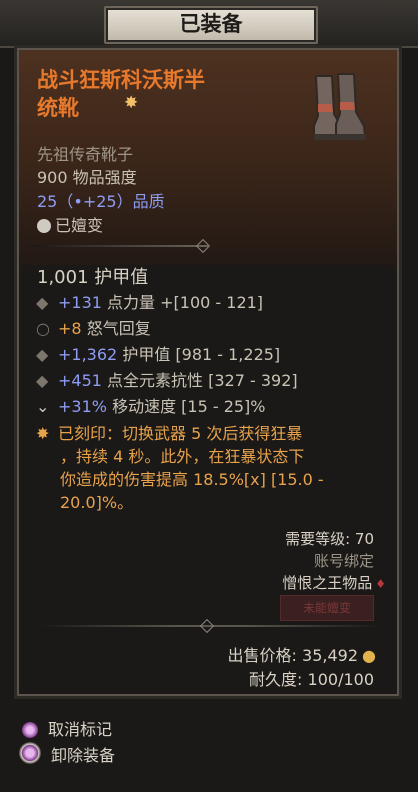  I want to click on mod-value: +8, so click(70, 328).